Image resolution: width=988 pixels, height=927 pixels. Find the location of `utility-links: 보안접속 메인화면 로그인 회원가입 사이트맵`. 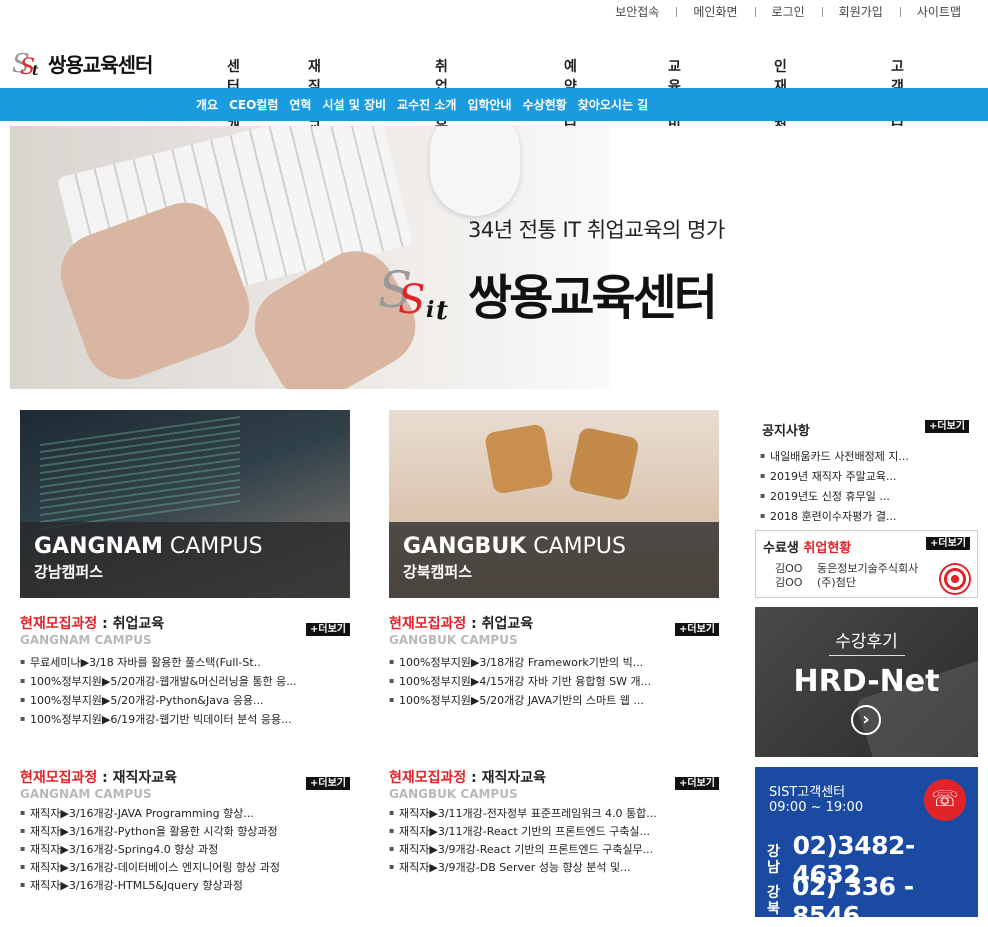

utility-links: 보안접속 메인화면 로그인 회원가입 사이트맵 is located at coordinates (779, 11).